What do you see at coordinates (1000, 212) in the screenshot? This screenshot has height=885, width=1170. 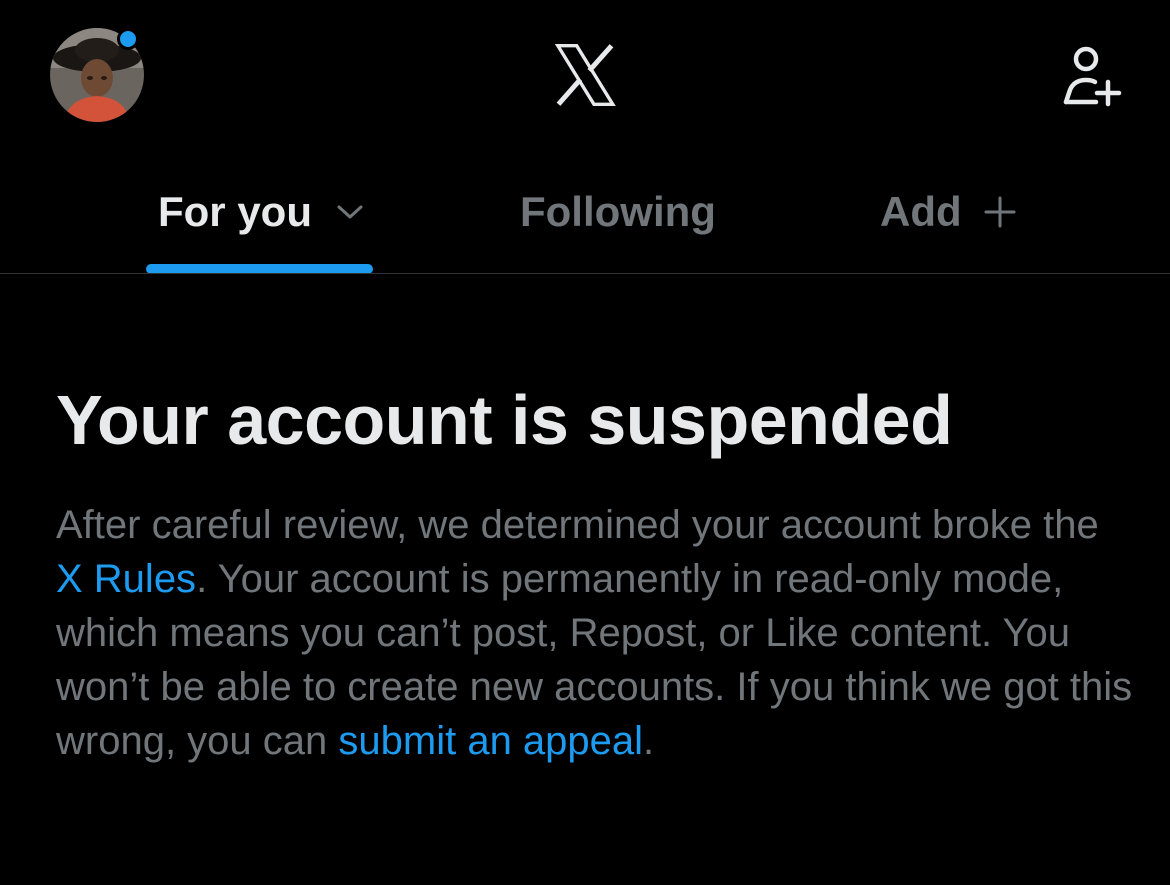 I see `plus-icon` at bounding box center [1000, 212].